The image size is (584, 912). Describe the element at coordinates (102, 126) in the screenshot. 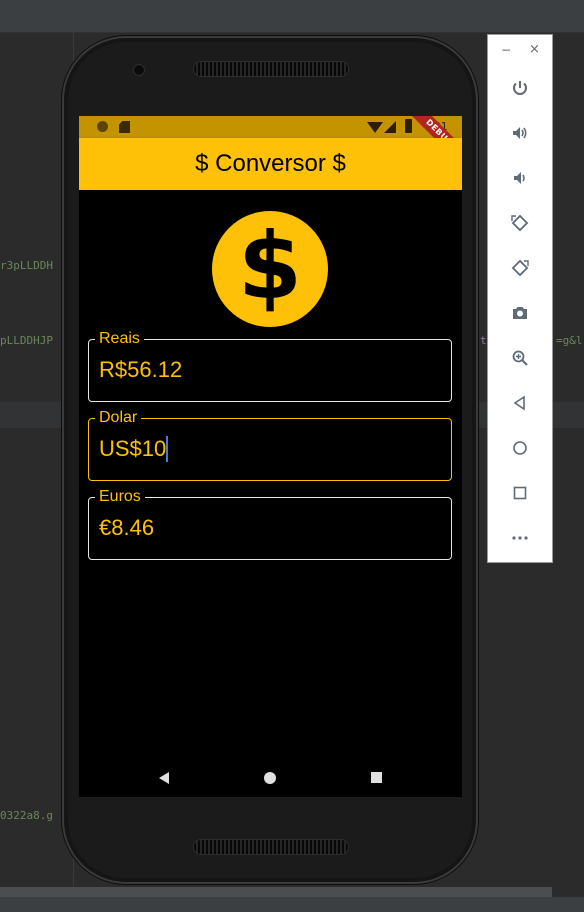

I see `notification-dot-icon` at that location.